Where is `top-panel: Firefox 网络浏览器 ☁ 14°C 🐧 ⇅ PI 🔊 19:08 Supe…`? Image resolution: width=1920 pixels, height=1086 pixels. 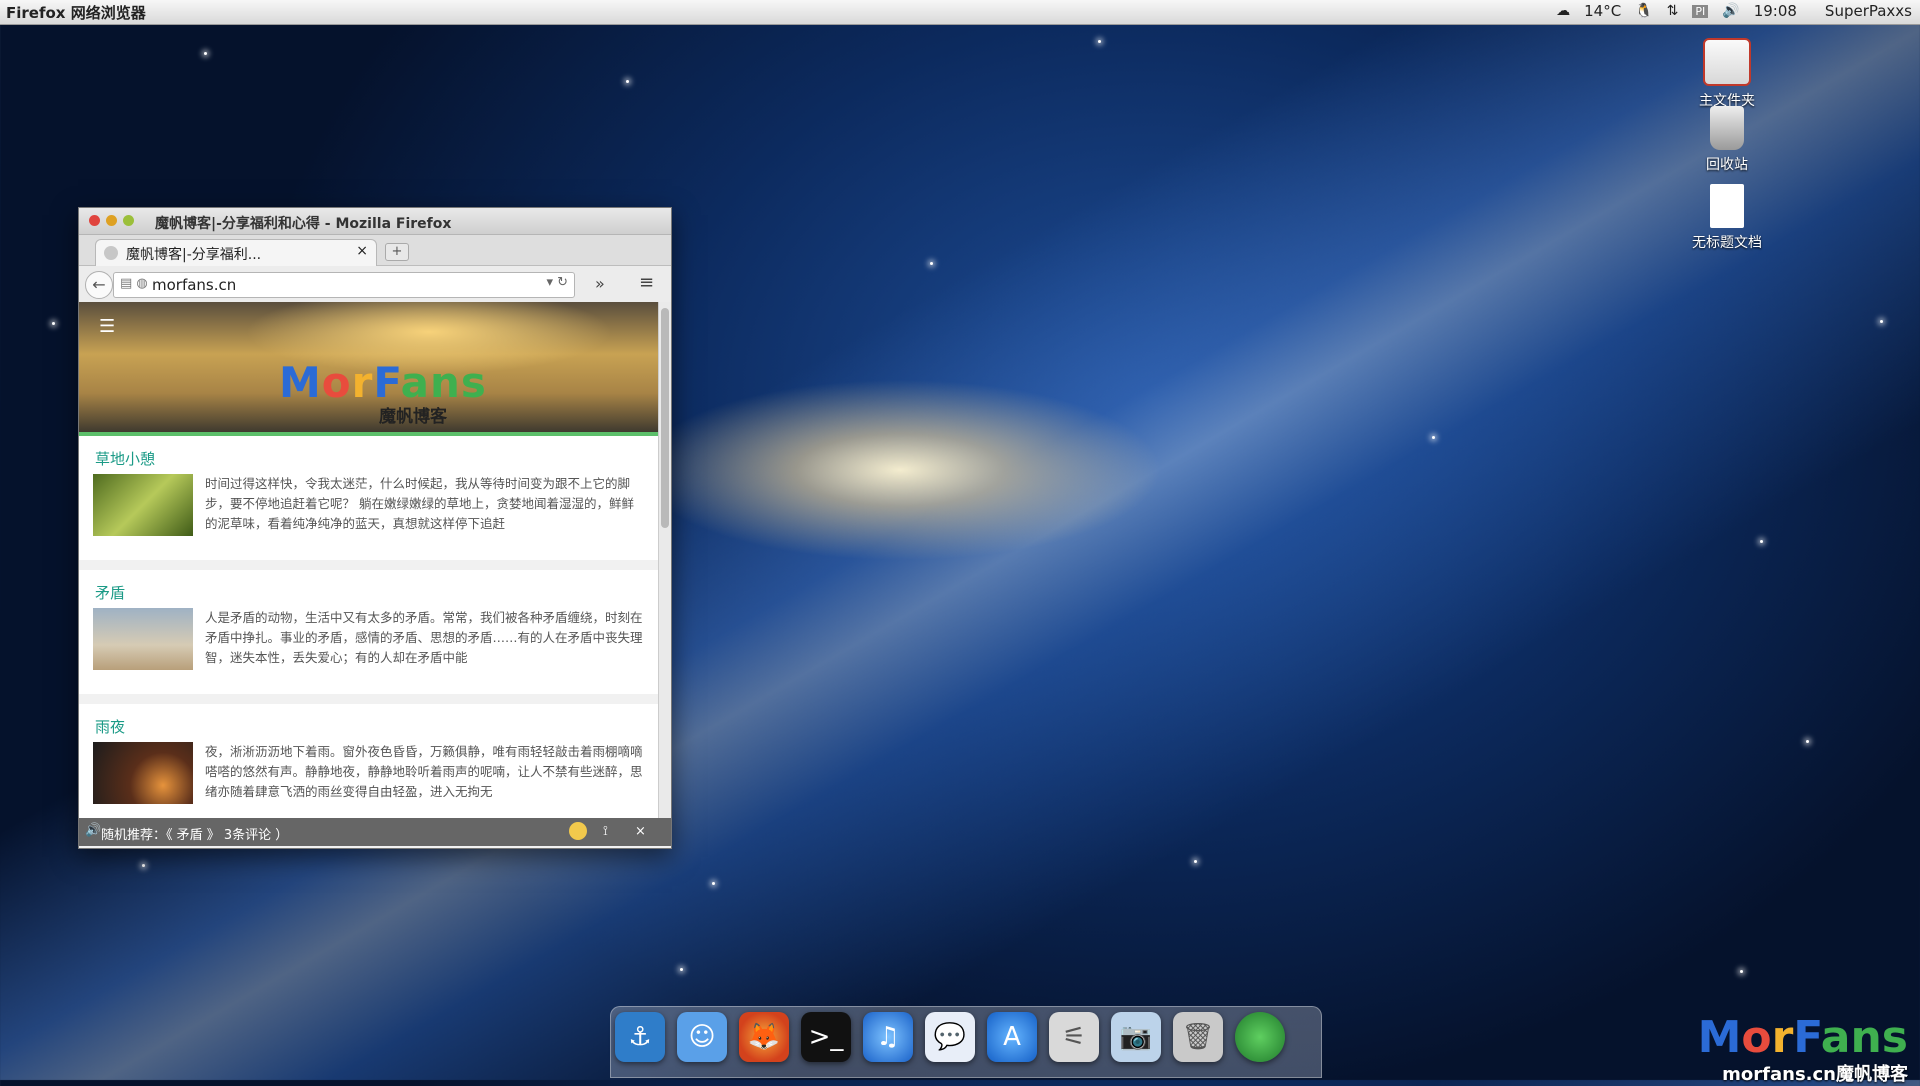
top-panel: Firefox 网络浏览器 ☁ 14°C 🐧 ⇅ PI 🔊 19:08 Supe… is located at coordinates (960, 12).